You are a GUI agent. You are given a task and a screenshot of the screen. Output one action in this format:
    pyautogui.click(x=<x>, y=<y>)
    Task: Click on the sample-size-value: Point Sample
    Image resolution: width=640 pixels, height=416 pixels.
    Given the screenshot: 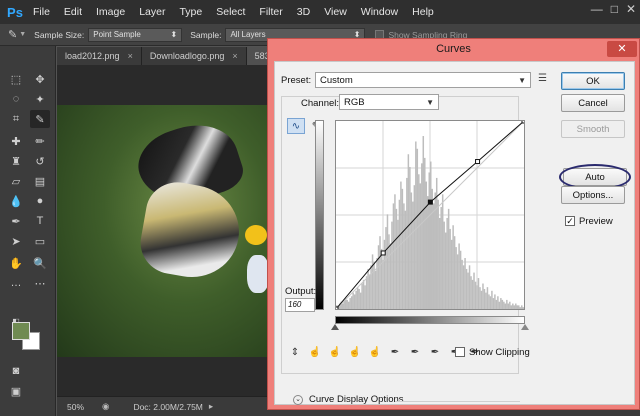 What is the action you would take?
    pyautogui.click(x=117, y=34)
    